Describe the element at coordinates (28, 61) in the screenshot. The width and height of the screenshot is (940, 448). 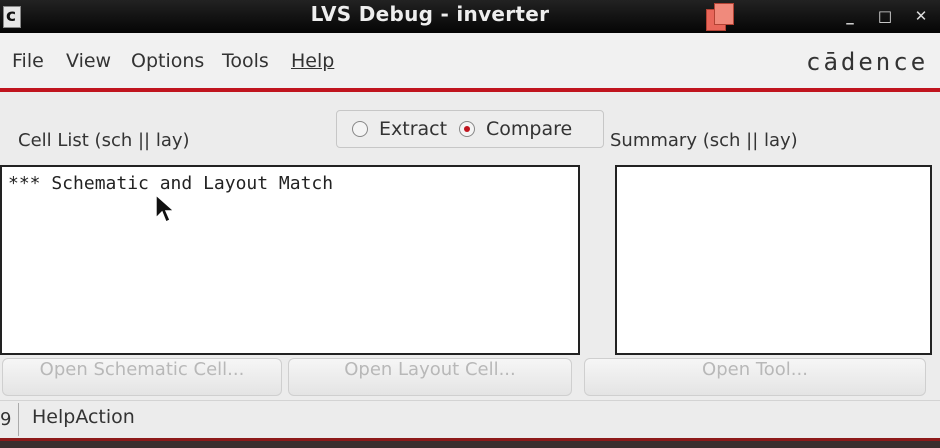
I see `menu-file: File` at that location.